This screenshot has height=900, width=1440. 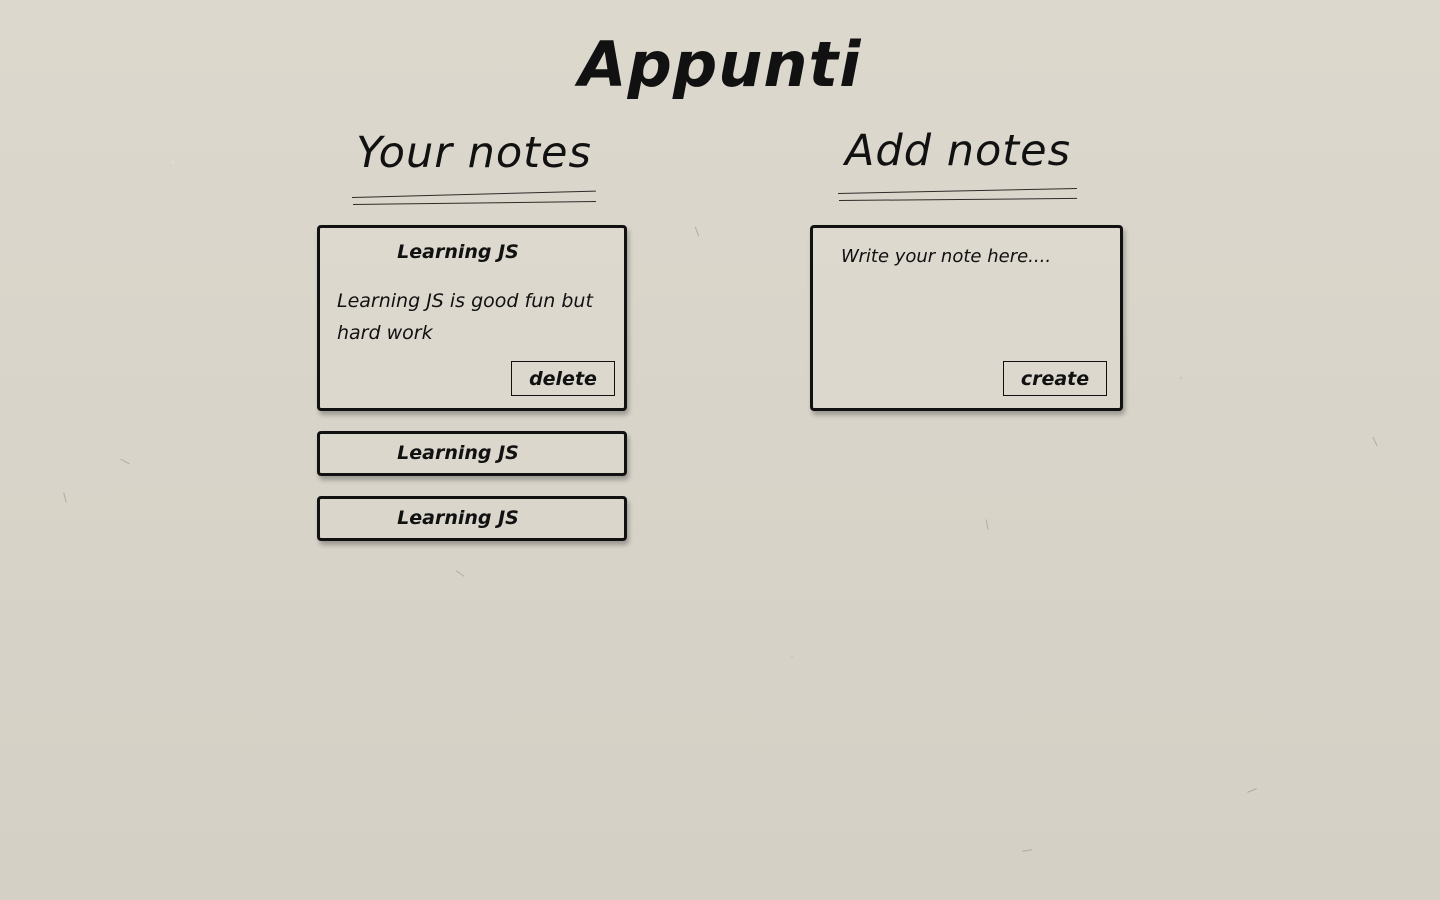 I want to click on note-input, so click(x=970, y=286).